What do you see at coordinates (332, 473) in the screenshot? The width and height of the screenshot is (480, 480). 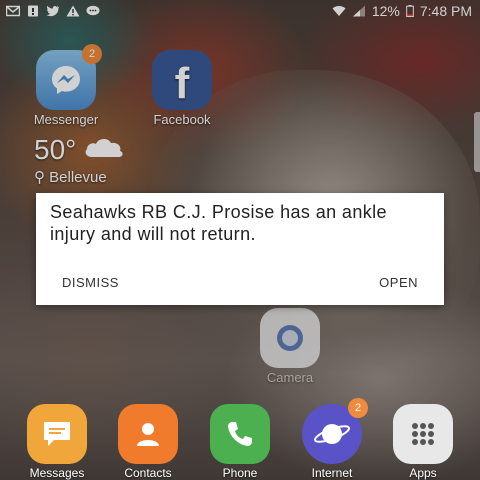 I see `app-label: Internet` at bounding box center [332, 473].